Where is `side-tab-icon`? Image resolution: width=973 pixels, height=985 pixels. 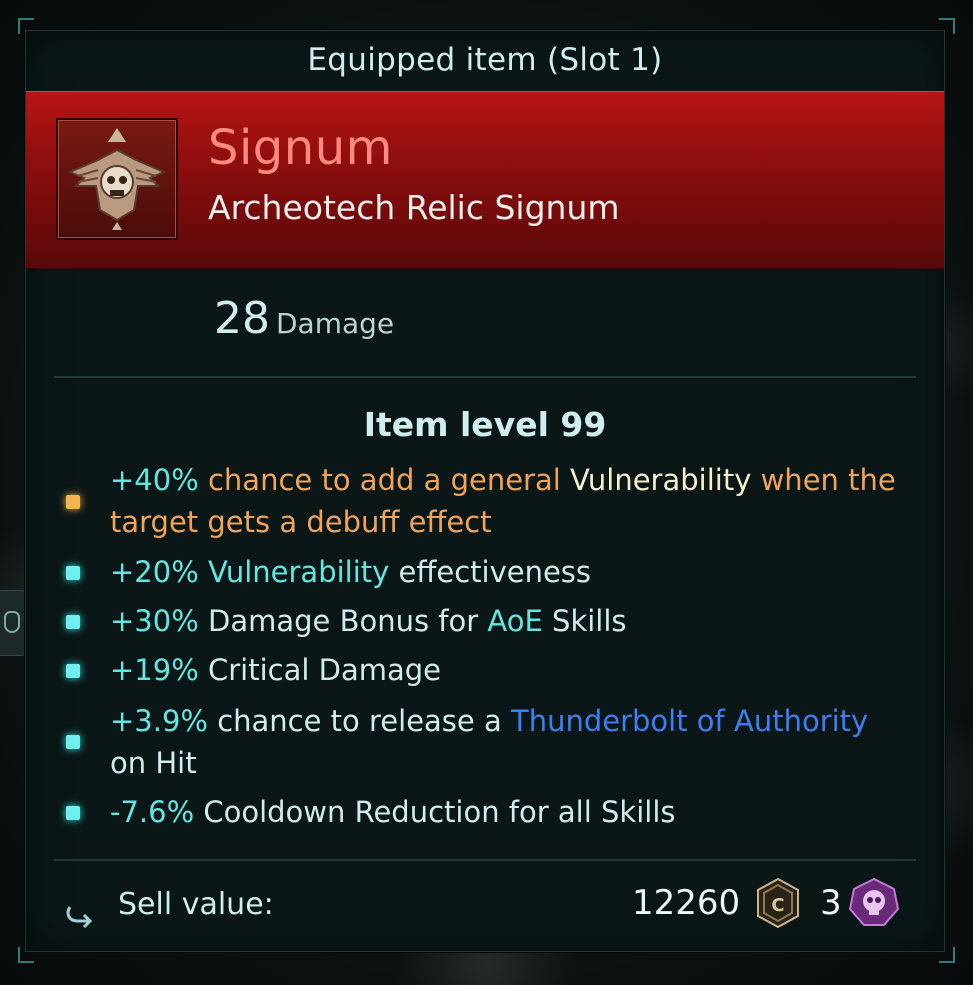
side-tab-icon is located at coordinates (12, 622).